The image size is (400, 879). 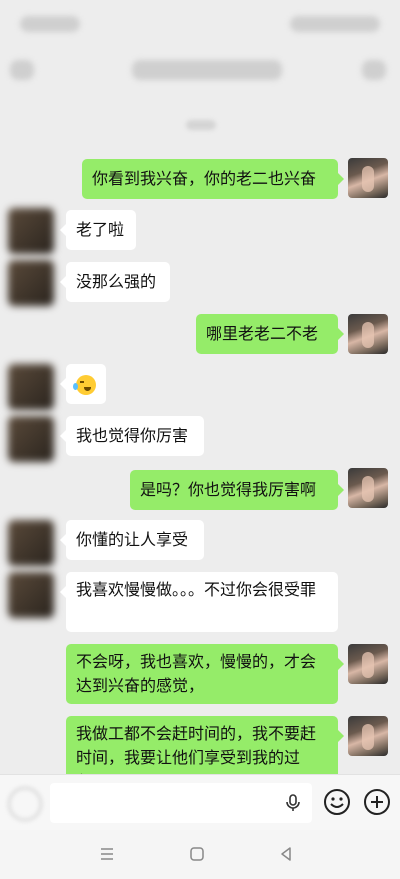 I want to click on message-bubble-outgoing: 是吗？你也觉得我厉害啊, so click(x=237, y=490).